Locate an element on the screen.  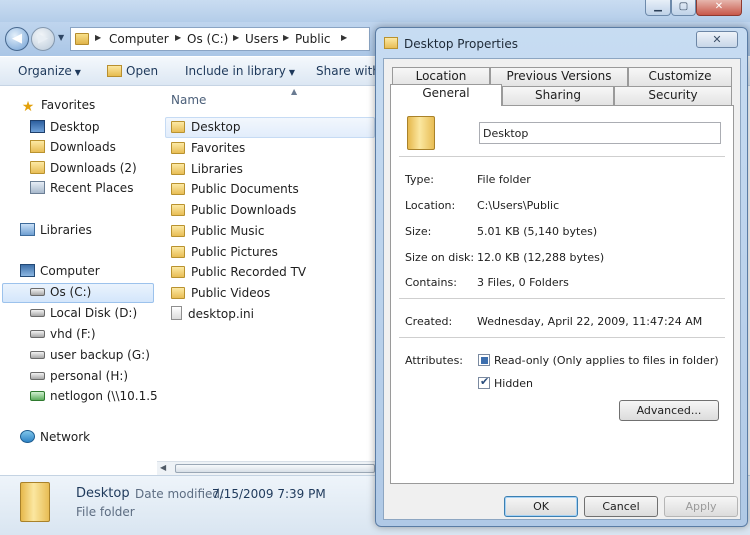
tab-customize: Customize is located at coordinates (680, 76).